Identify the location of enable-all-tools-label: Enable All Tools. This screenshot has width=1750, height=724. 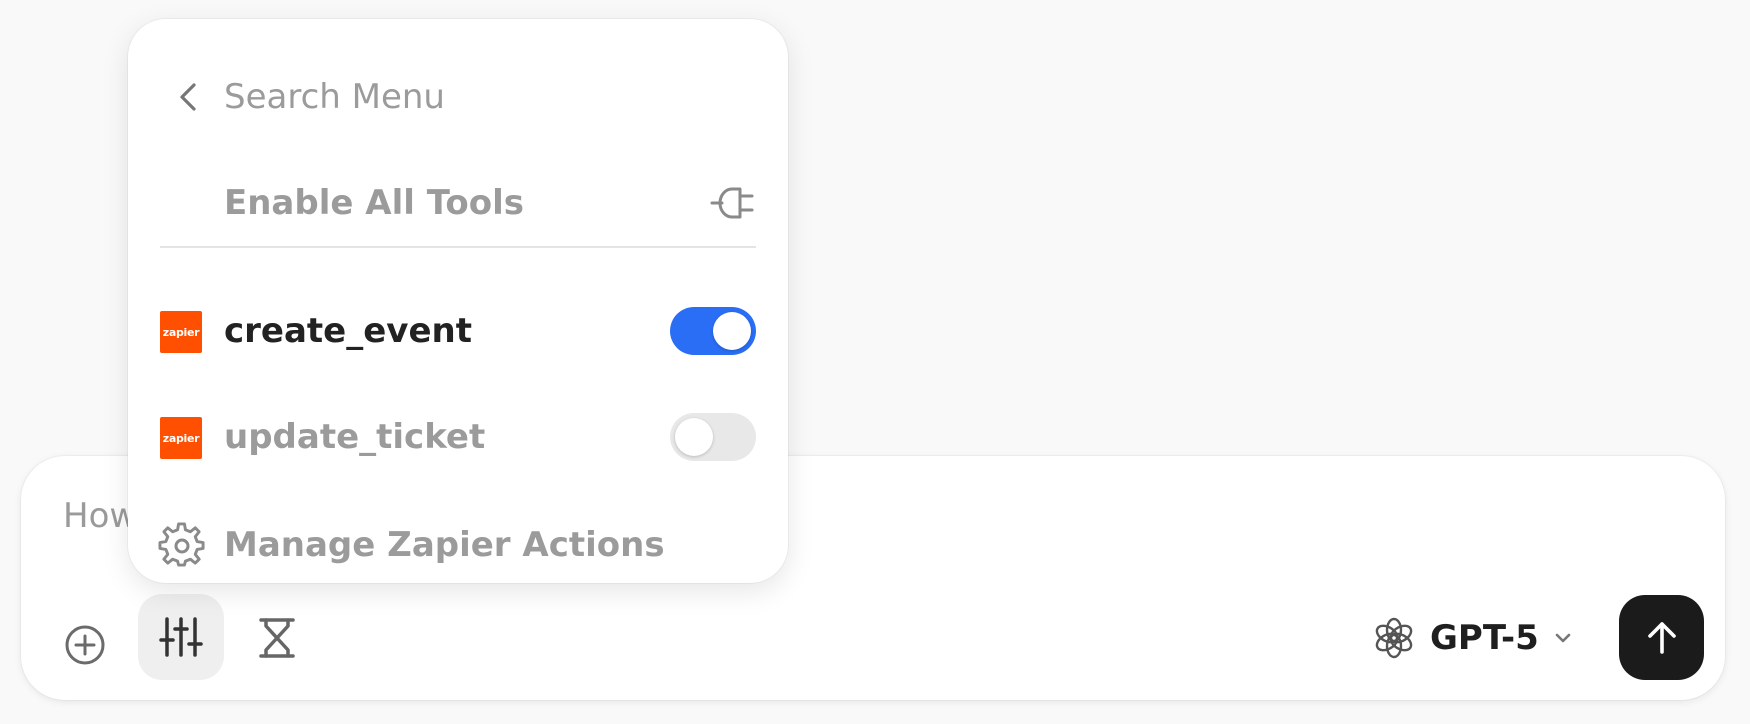
(374, 203).